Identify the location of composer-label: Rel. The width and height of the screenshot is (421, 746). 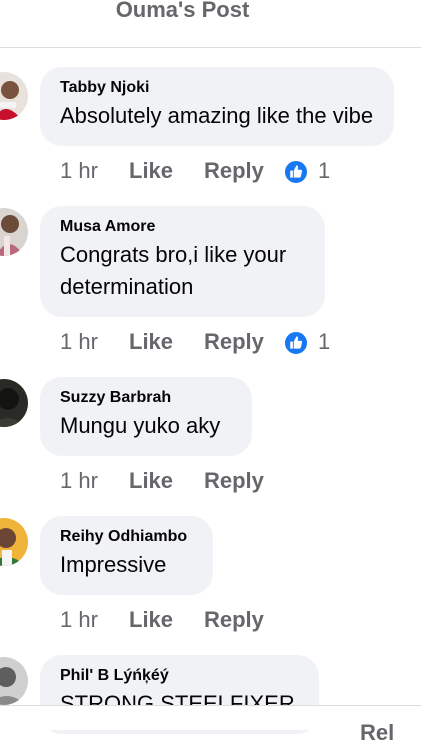
(377, 733).